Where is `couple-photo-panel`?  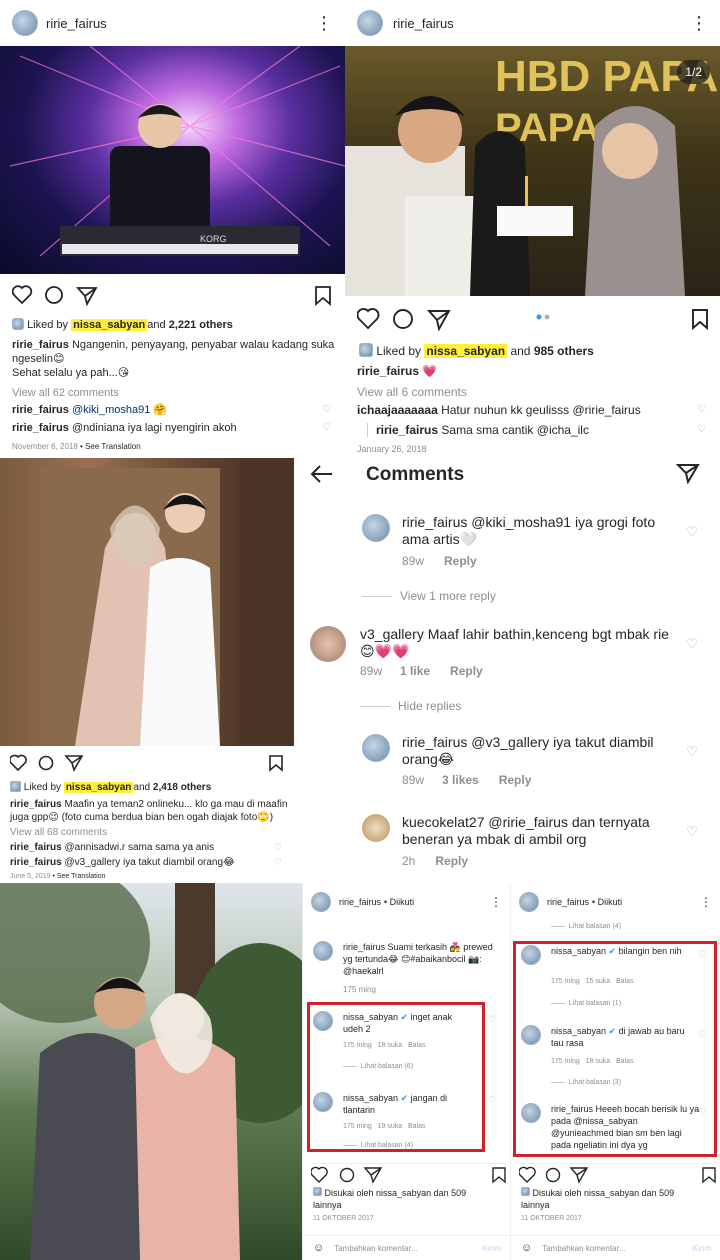
couple-photo-panel is located at coordinates (151, 1071).